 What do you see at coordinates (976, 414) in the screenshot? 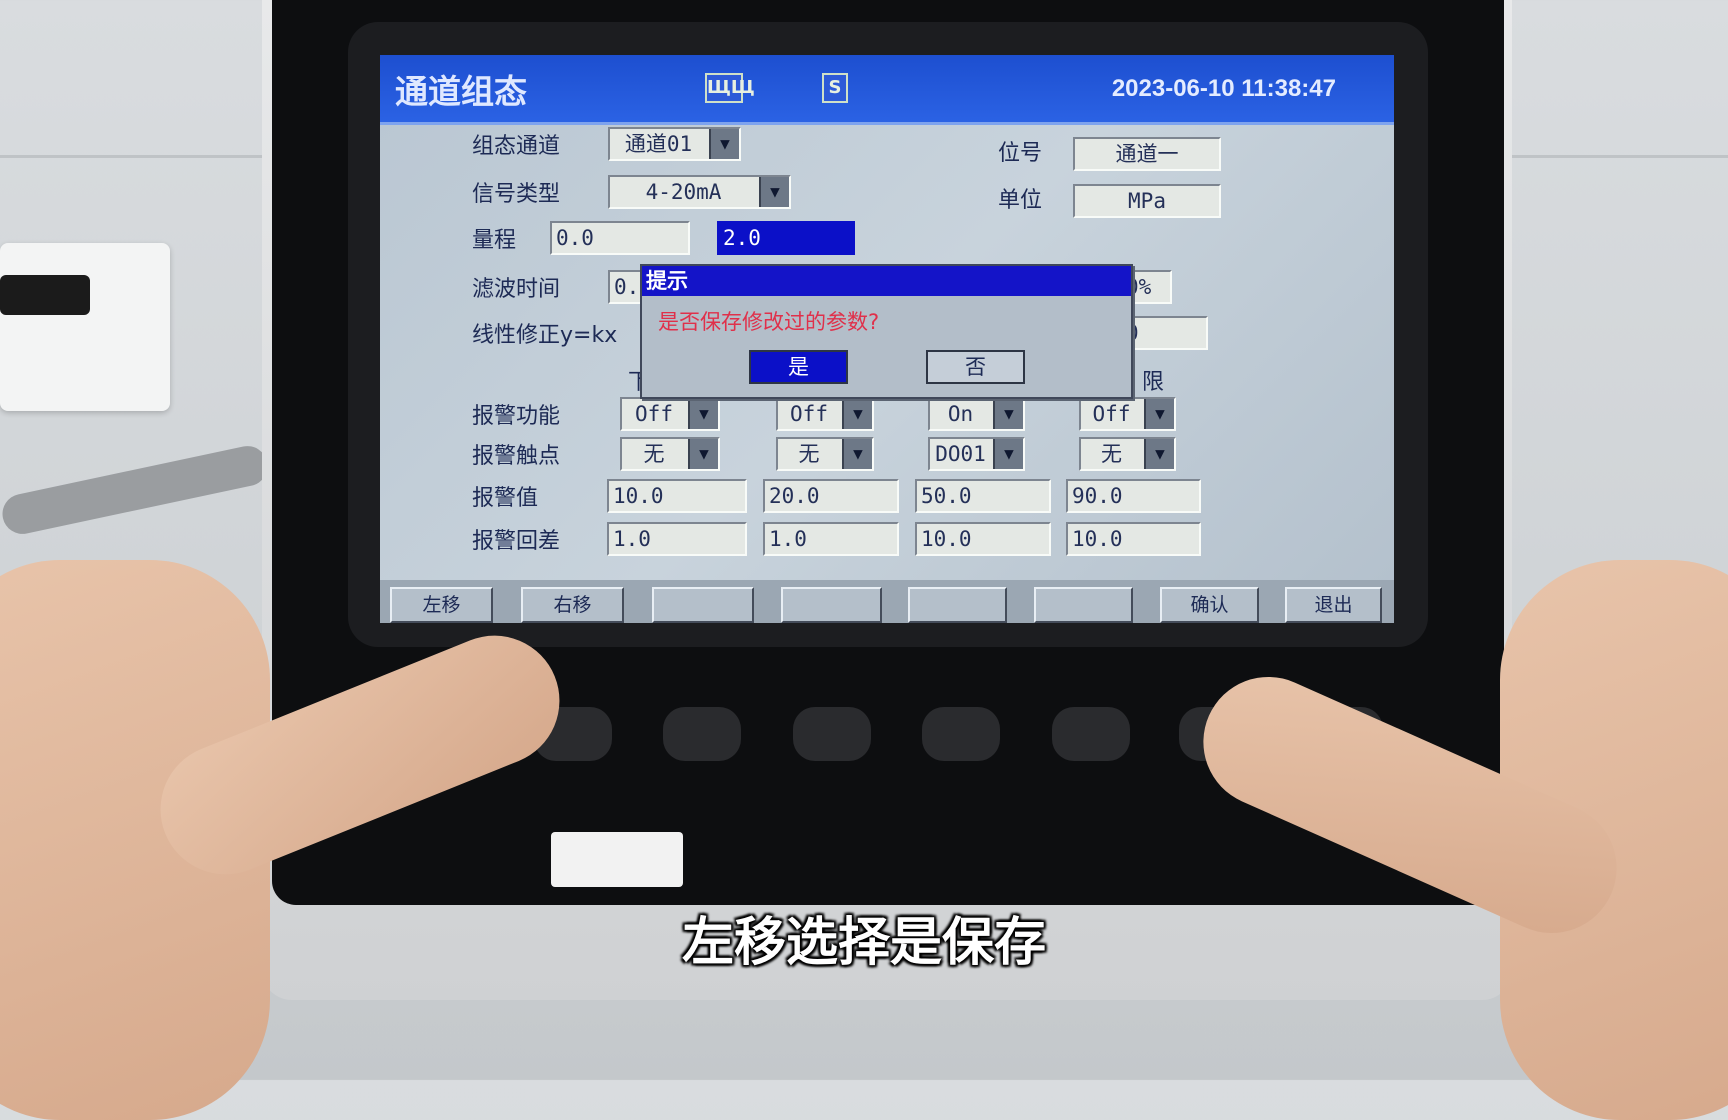
I see `alarm-function-select-3: On ▼` at bounding box center [976, 414].